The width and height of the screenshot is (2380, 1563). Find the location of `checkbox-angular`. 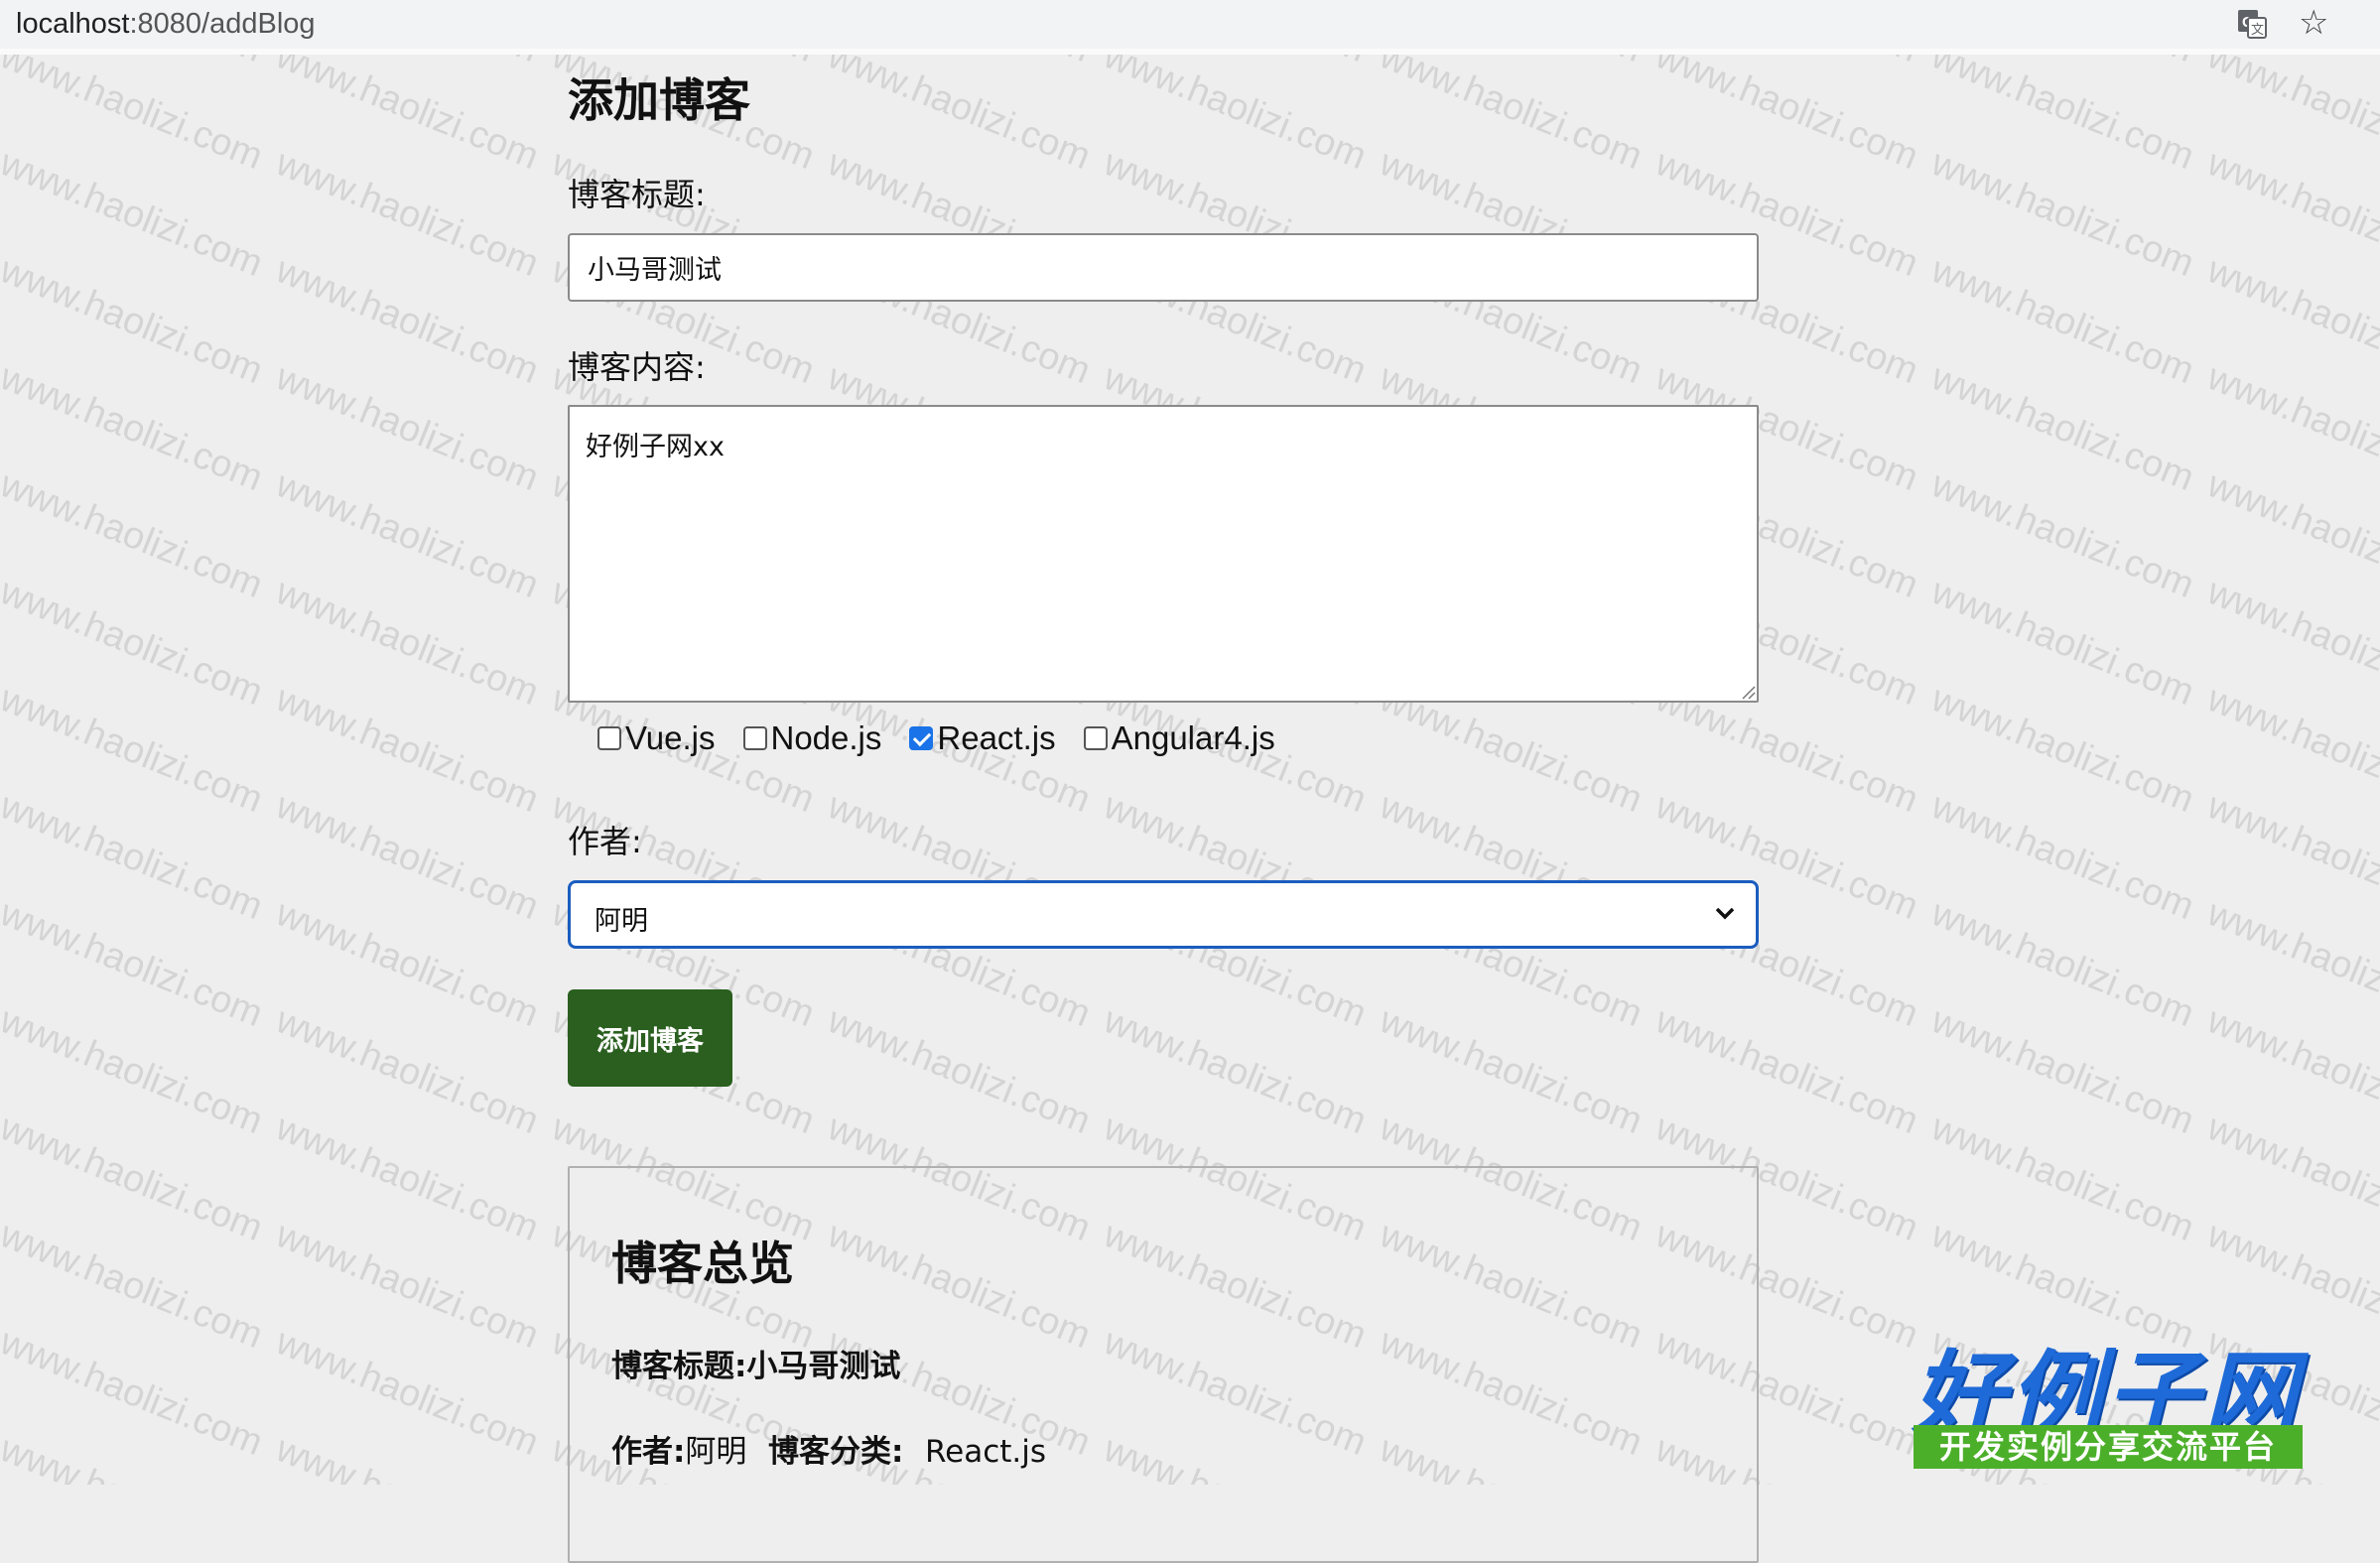

checkbox-angular is located at coordinates (1095, 738).